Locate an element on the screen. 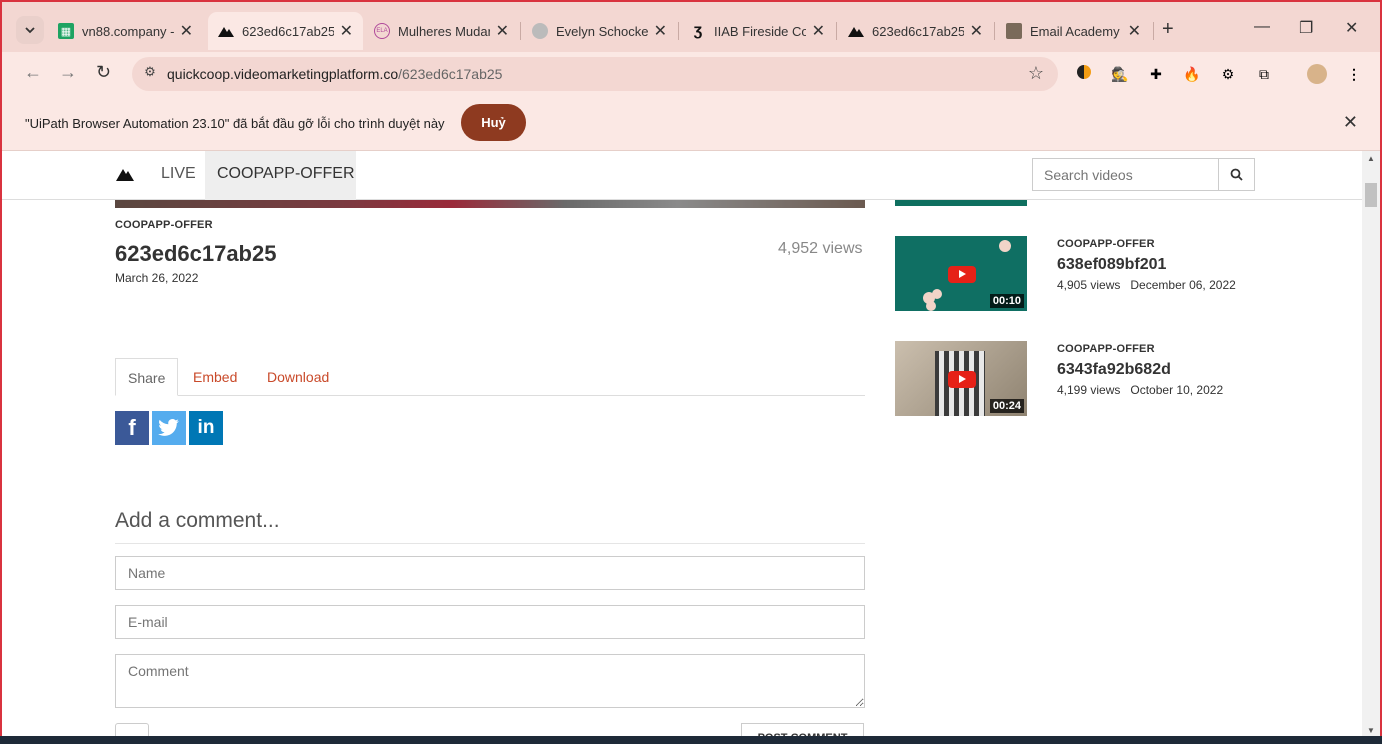  related-title: 6343fa92b682d is located at coordinates (1114, 370).